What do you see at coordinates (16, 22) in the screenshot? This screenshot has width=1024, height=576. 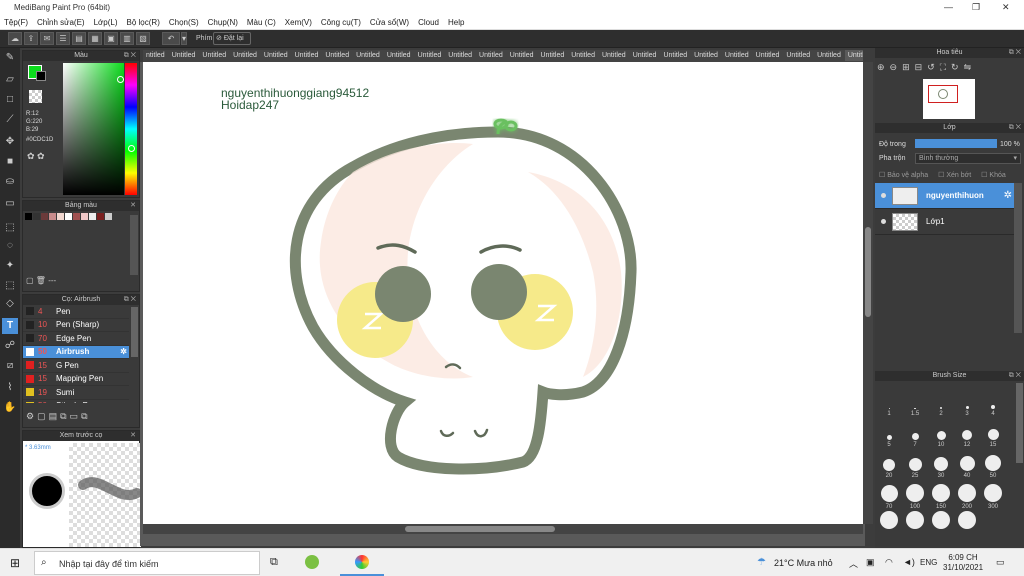 I see `menu-file: Tệp(F)` at bounding box center [16, 22].